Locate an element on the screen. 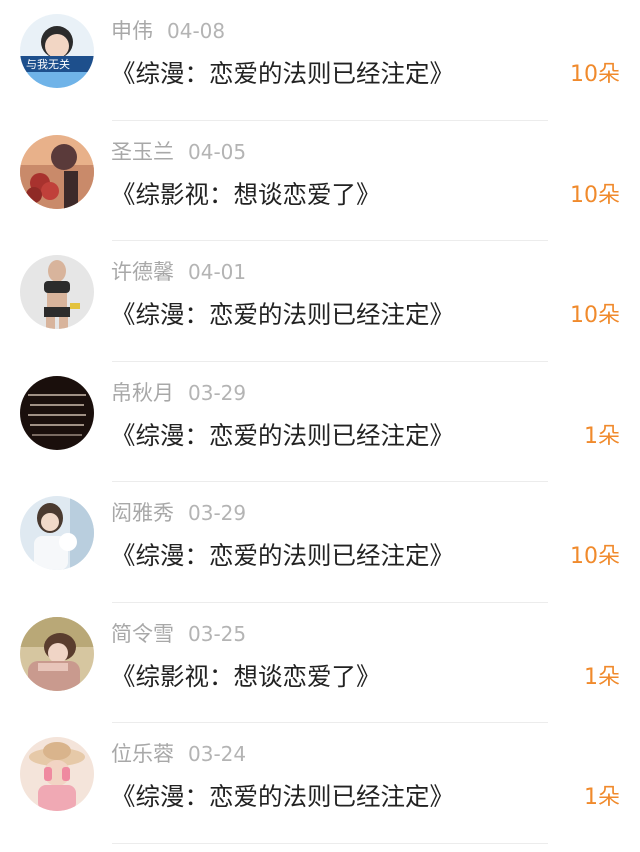 The height and width of the screenshot is (852, 640). record-meta: 位乐蓉 03-24 is located at coordinates (178, 754).